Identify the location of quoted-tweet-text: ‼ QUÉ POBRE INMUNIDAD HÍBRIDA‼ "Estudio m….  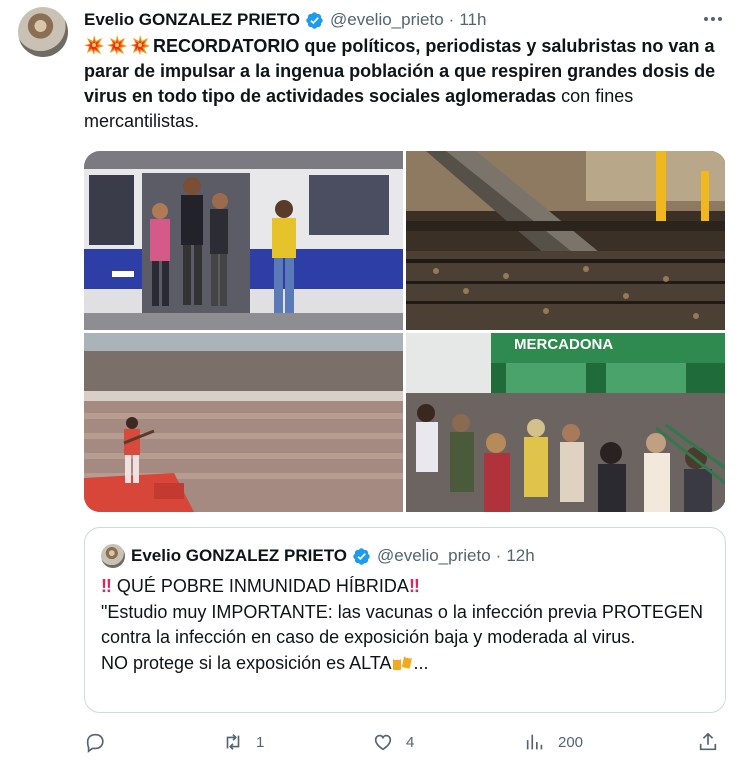
(407, 625).